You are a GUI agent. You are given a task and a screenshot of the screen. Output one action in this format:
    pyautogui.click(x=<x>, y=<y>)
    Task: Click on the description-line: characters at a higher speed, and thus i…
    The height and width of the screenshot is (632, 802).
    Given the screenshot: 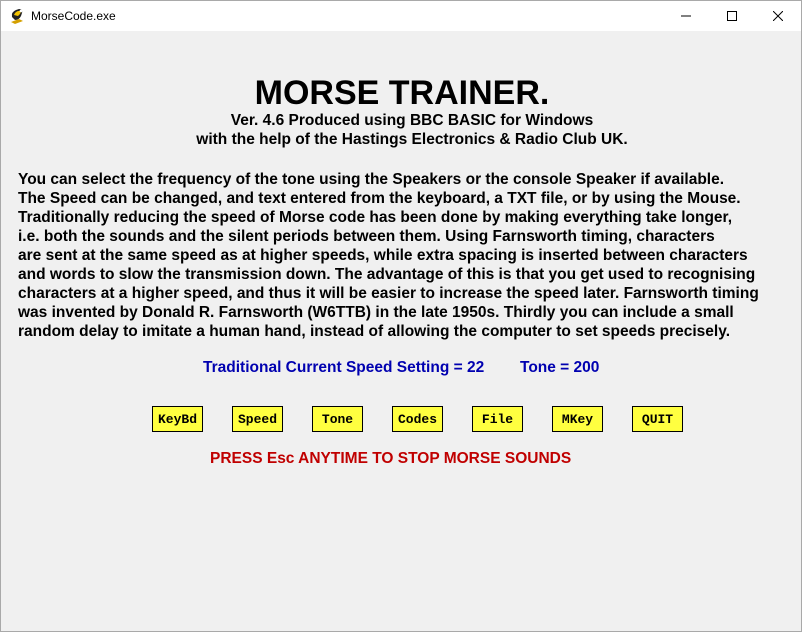 What is the action you would take?
    pyautogui.click(x=388, y=293)
    